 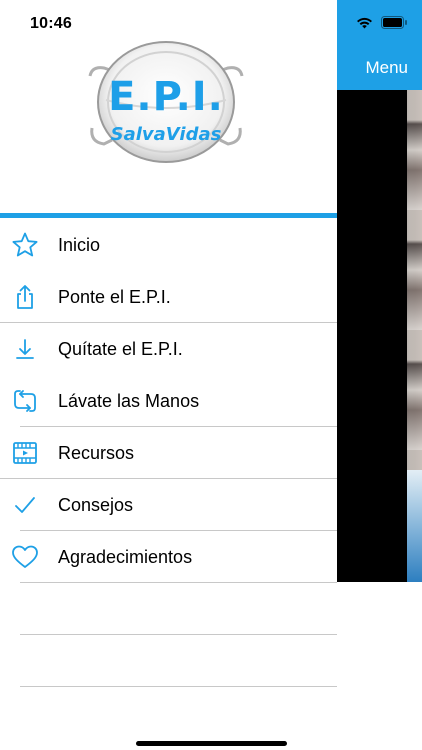 I want to click on repeat-icon, so click(x=25, y=401).